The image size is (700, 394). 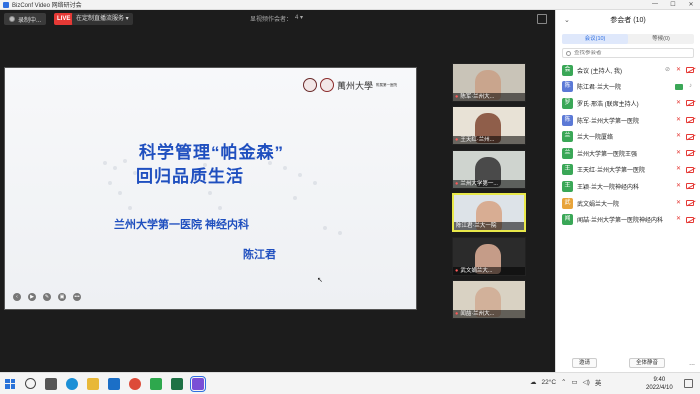 What do you see at coordinates (679, 86) in the screenshot?
I see `video-on-icon` at bounding box center [679, 86].